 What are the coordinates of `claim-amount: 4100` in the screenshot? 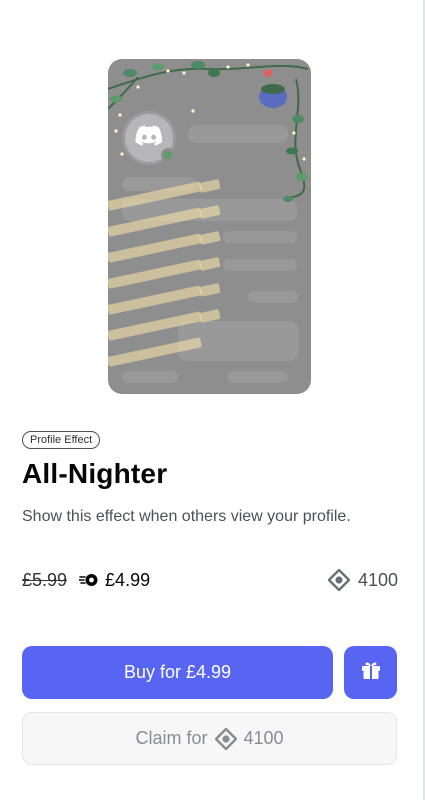 It's located at (263, 738).